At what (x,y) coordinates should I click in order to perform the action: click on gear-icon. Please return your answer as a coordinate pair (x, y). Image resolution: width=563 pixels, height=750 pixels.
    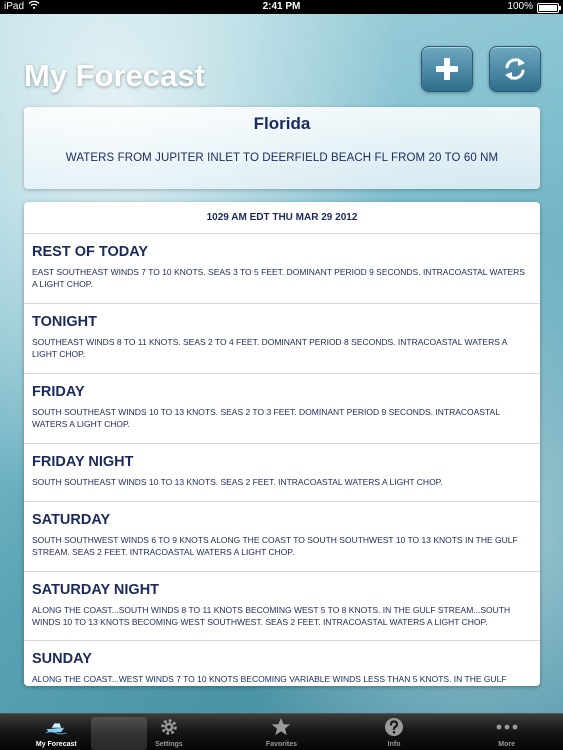
    Looking at the image, I should click on (169, 727).